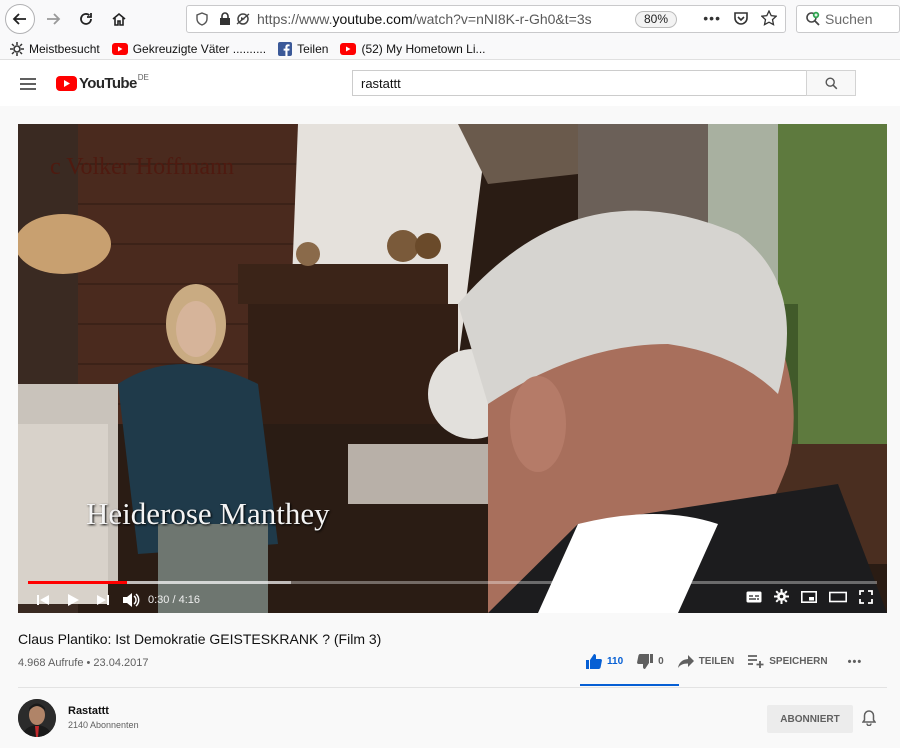  I want to click on player-controls: 0:30 / 4:16, so click(452, 599).